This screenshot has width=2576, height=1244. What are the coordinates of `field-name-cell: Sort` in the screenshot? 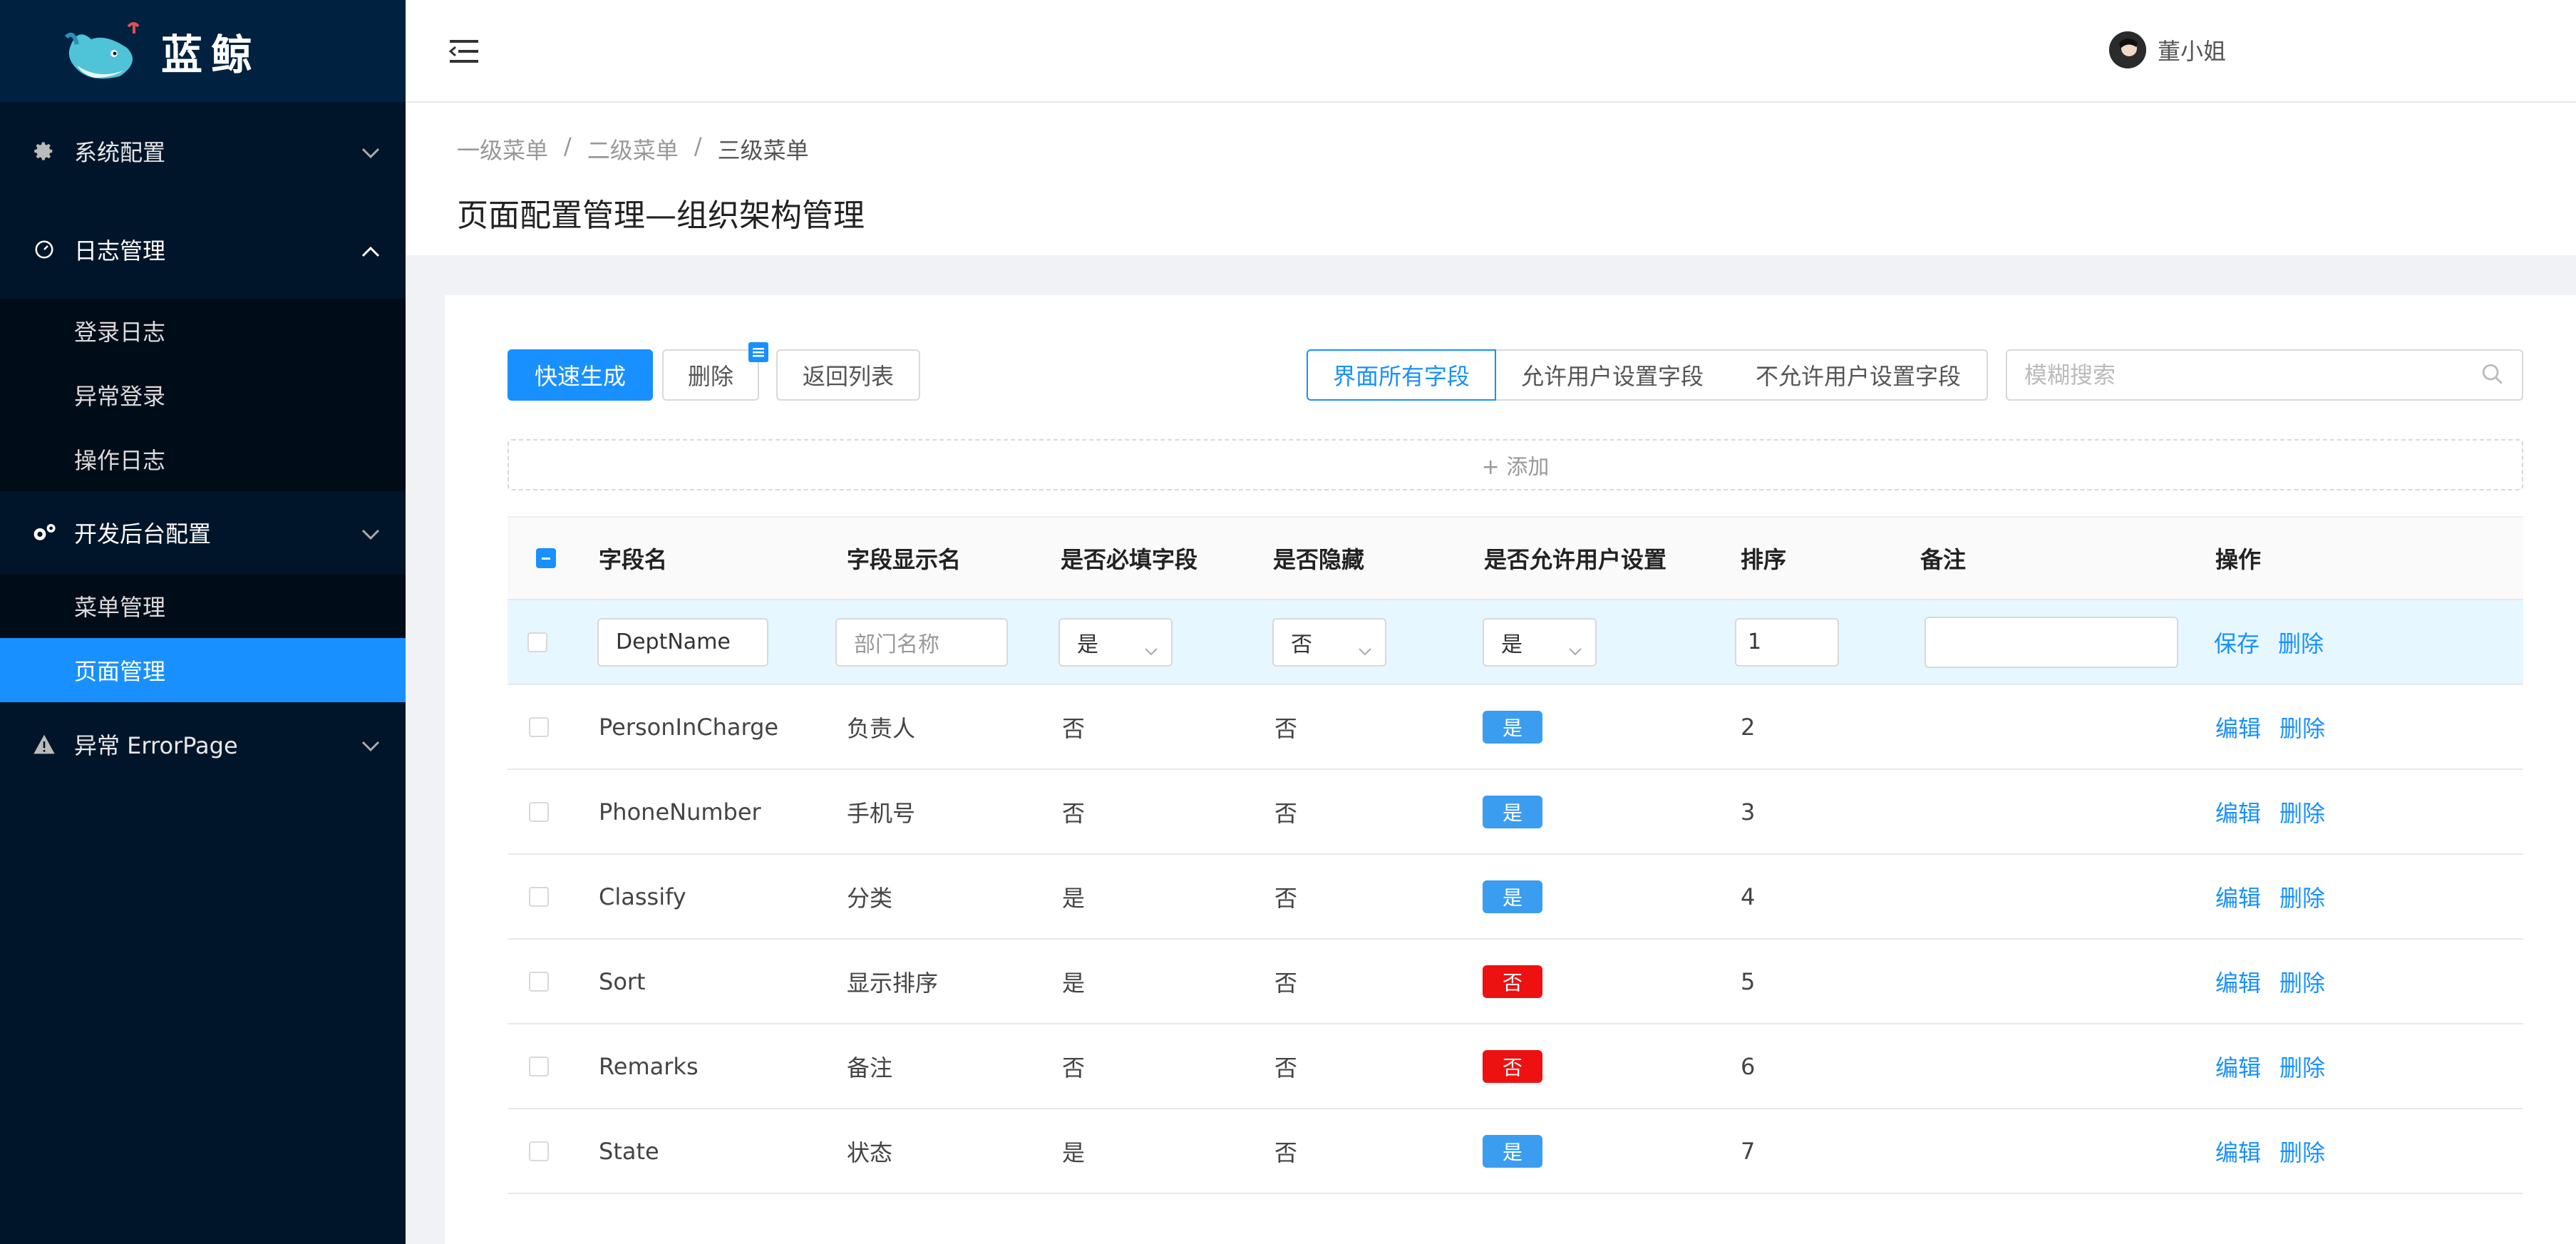 It's located at (622, 981).